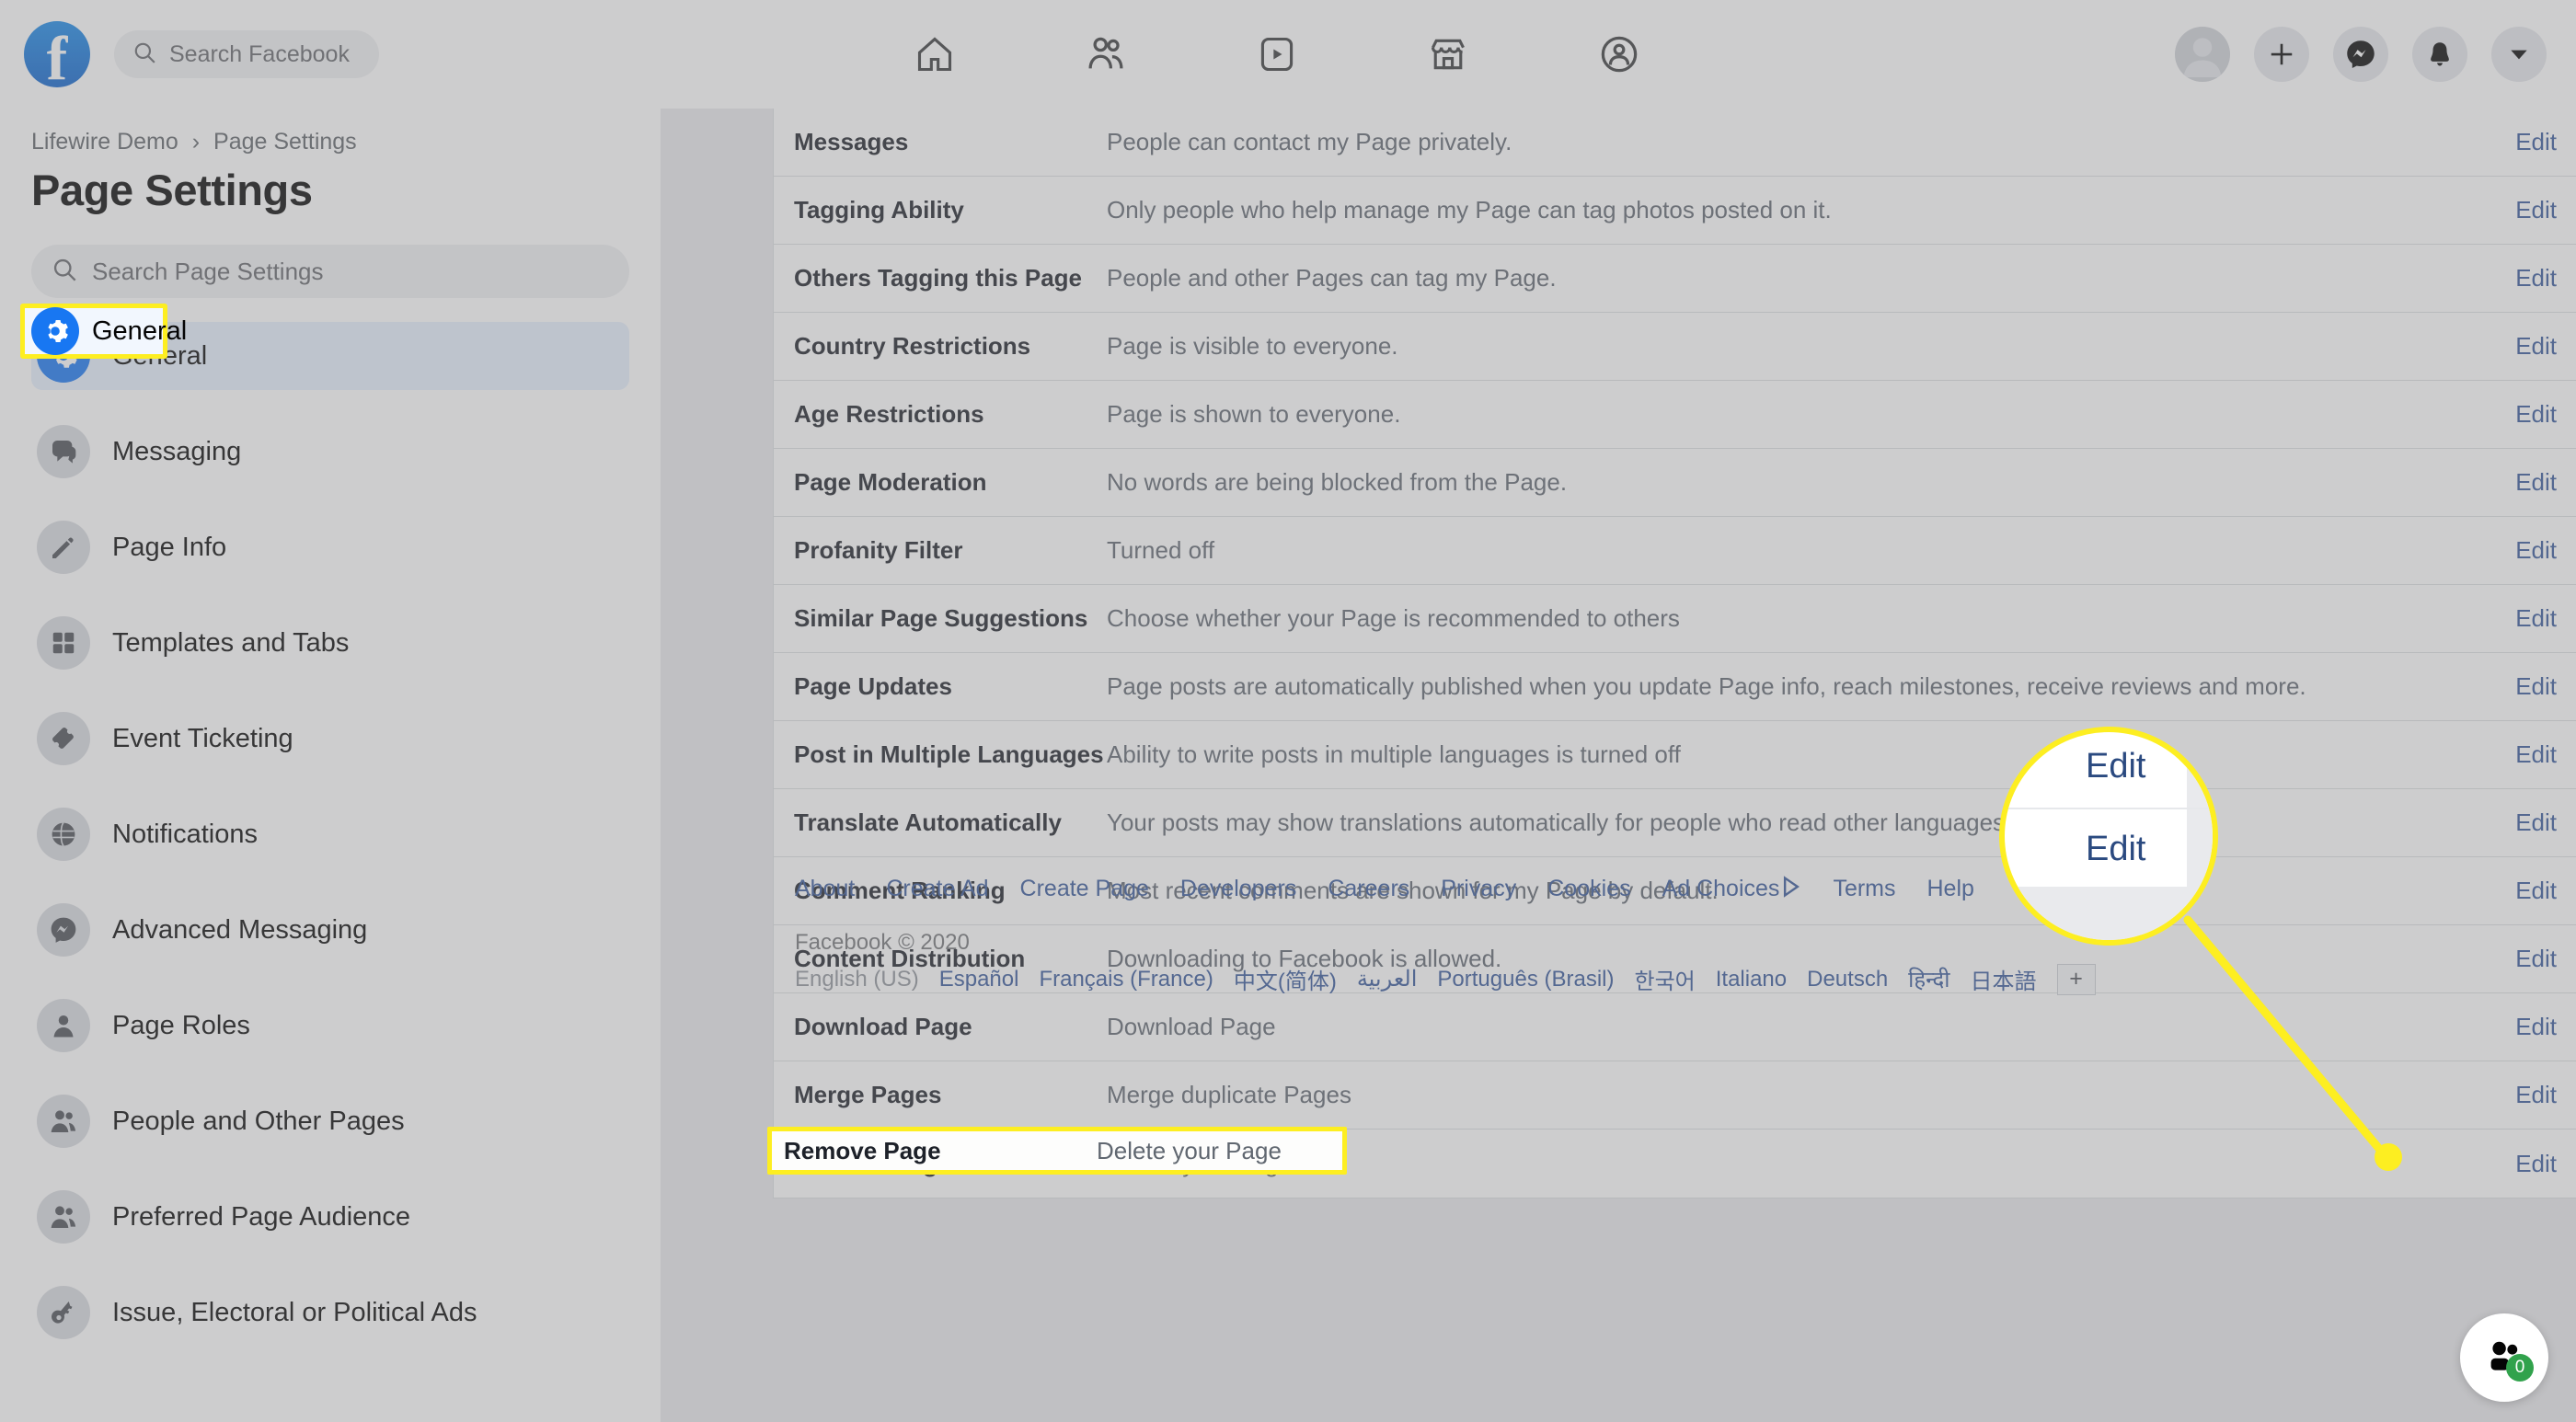 The width and height of the screenshot is (2576, 1422). I want to click on bell-icon, so click(2439, 54).